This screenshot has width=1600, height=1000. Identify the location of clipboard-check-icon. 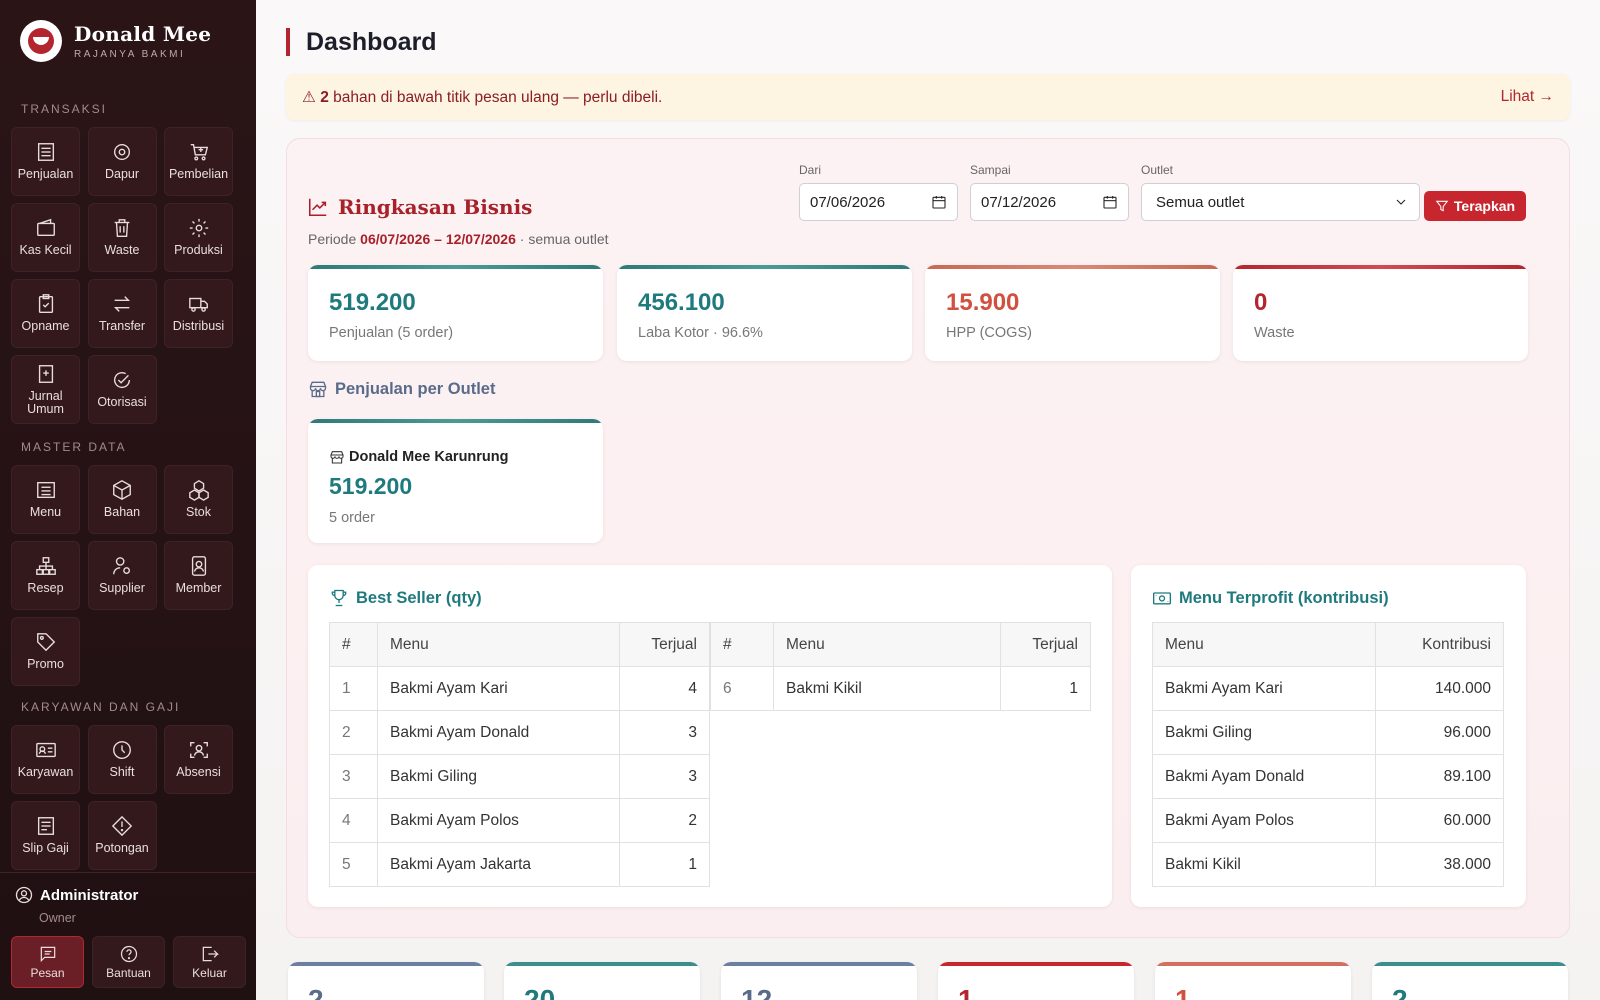
(45, 304).